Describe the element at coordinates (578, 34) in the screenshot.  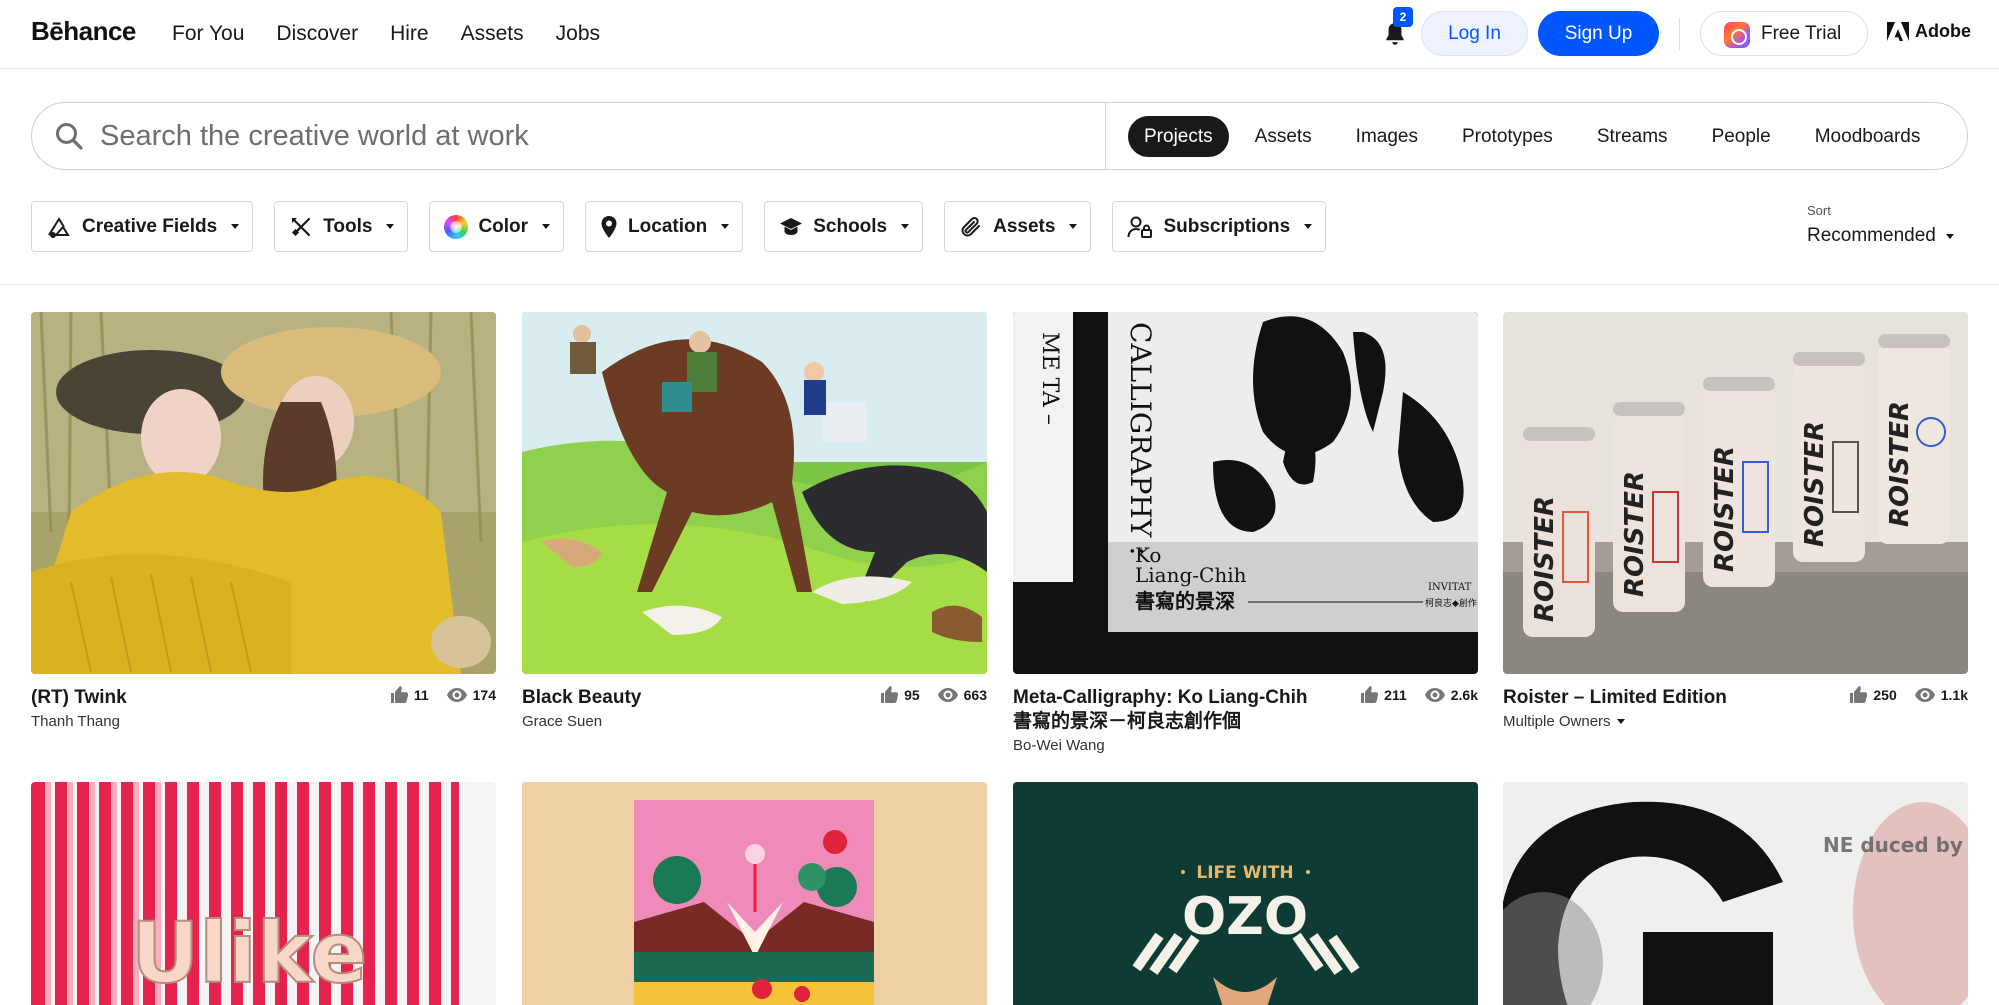
I see `nav-link-jobs: Jobs` at that location.